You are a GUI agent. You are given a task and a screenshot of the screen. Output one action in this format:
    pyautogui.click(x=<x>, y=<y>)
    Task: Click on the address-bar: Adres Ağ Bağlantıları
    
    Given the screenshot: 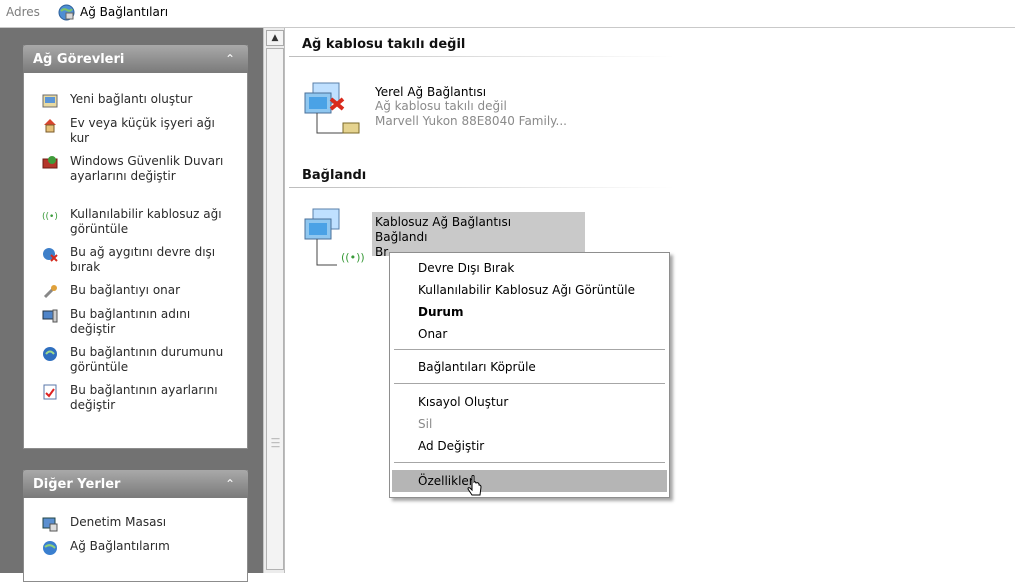 What is the action you would take?
    pyautogui.click(x=507, y=14)
    